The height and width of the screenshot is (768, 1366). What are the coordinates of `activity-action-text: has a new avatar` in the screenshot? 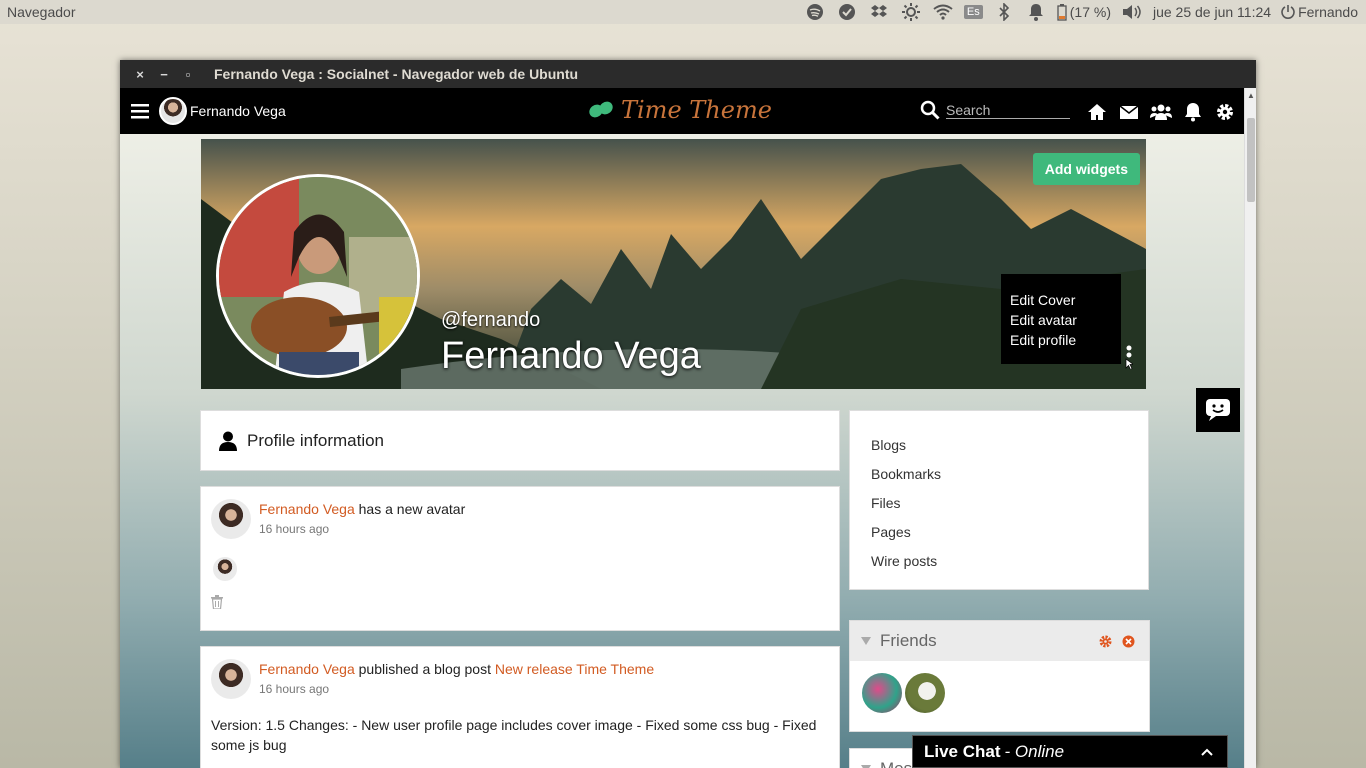 It's located at (410, 509).